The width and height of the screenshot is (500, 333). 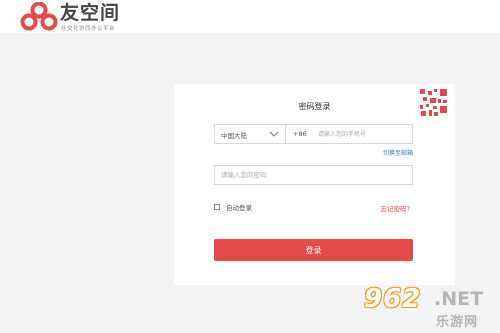 I want to click on login-button: 登录, so click(x=313, y=250).